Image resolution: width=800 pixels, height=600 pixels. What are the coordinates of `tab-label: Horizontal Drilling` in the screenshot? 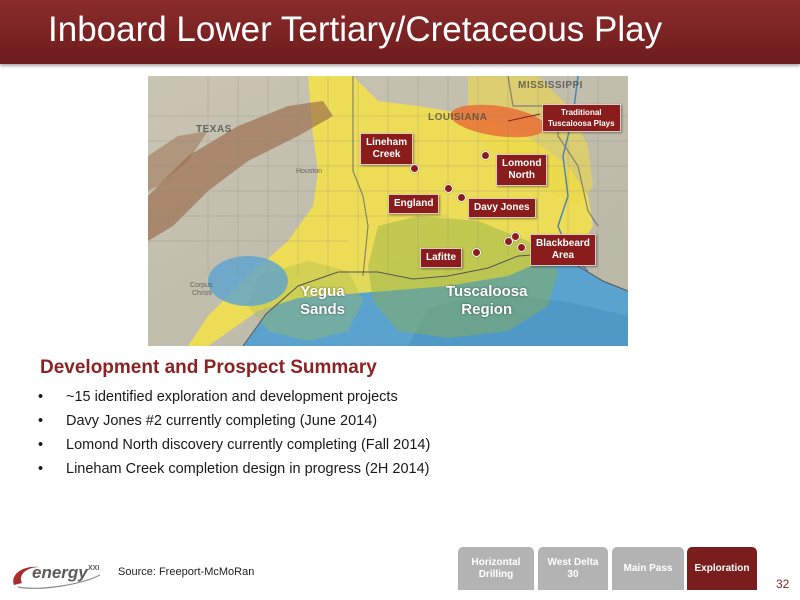 It's located at (496, 569).